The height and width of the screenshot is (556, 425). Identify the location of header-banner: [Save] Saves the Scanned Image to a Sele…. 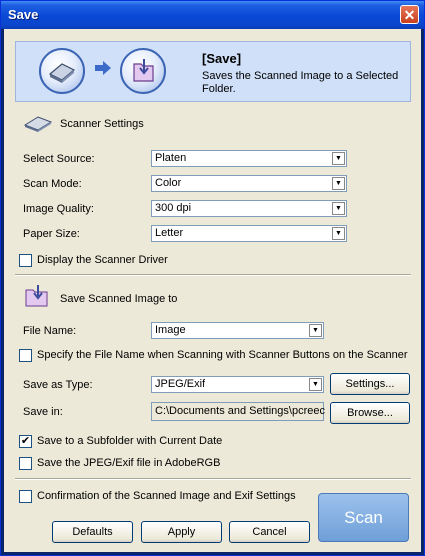
(213, 71).